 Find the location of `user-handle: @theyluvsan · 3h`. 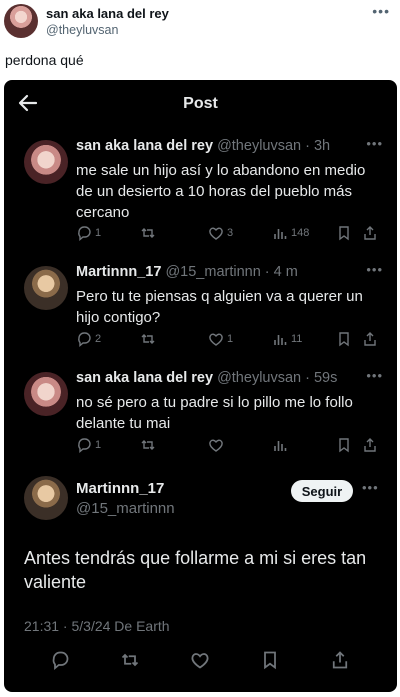

user-handle: @theyluvsan · 3h is located at coordinates (273, 146).